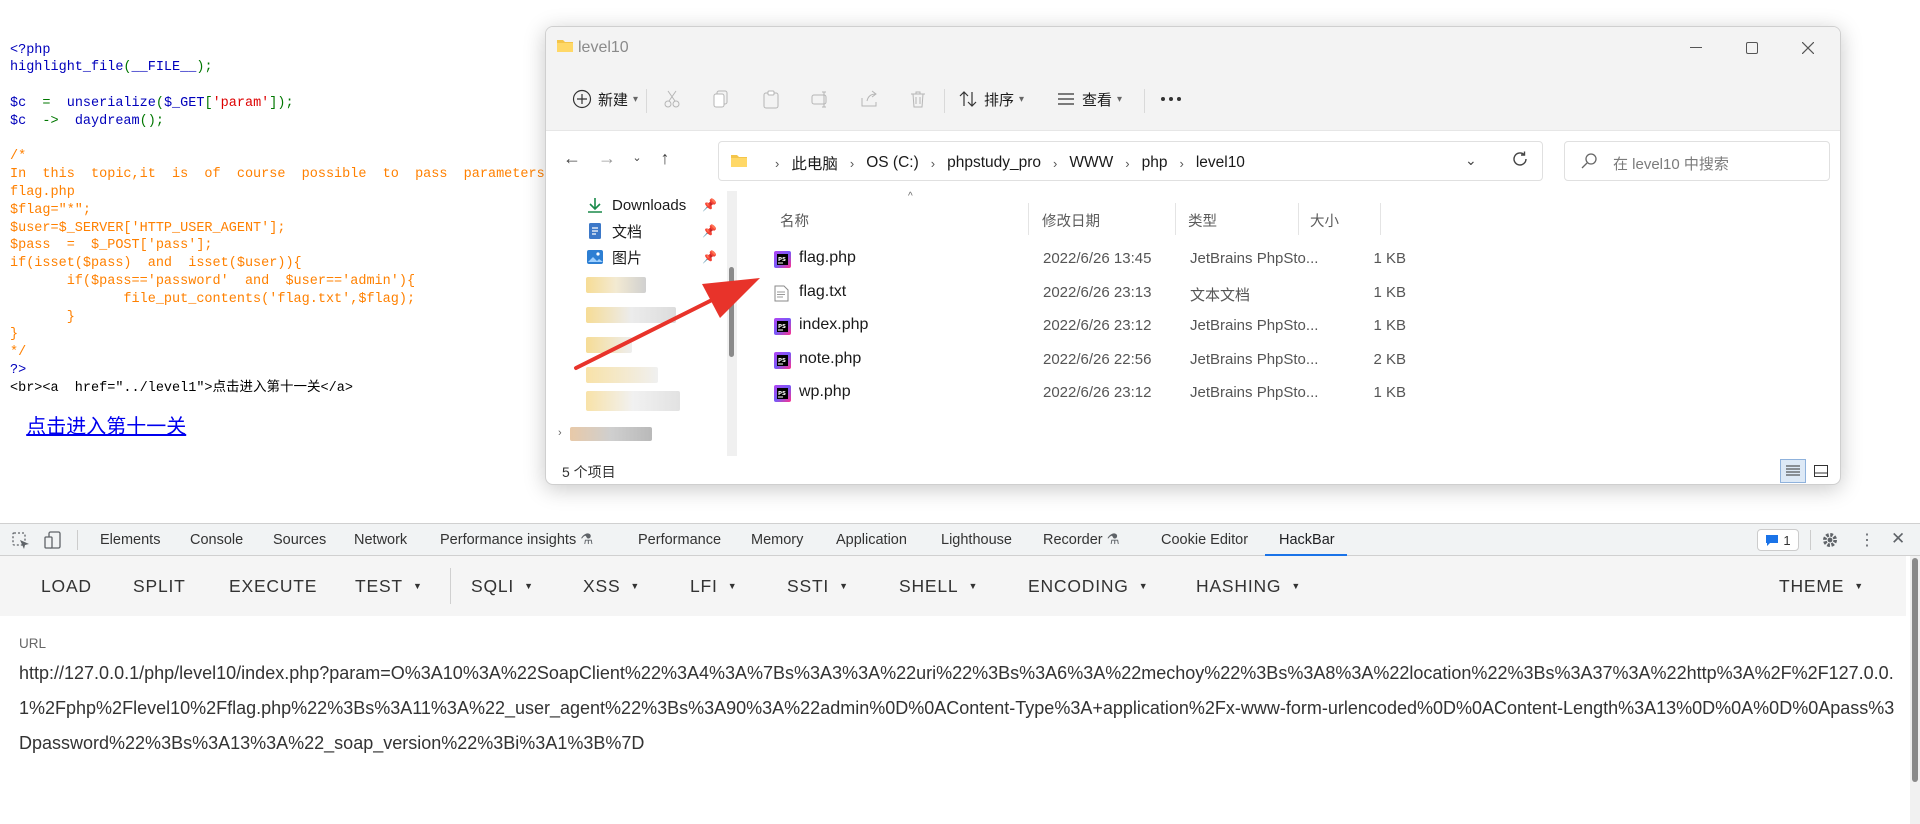 The image size is (1920, 824). What do you see at coordinates (1793, 471) in the screenshot?
I see `details-view-button` at bounding box center [1793, 471].